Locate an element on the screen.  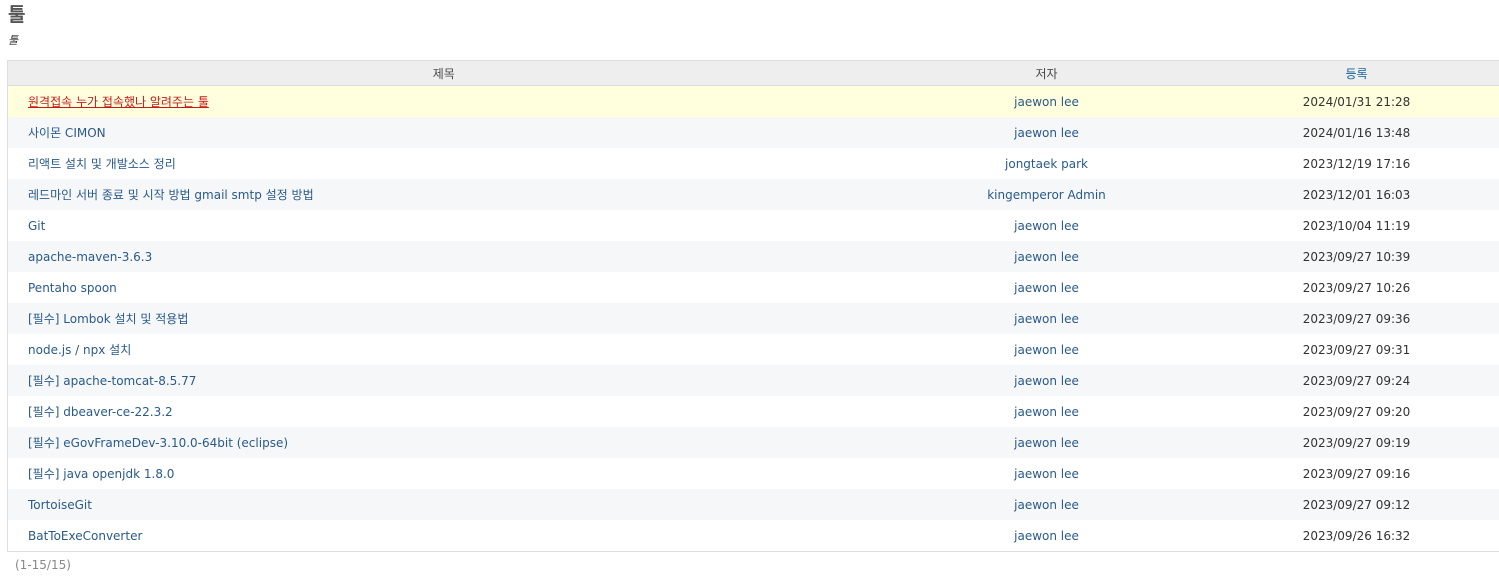
date-cell: 2023/09/27 09:24 is located at coordinates (1356, 380).